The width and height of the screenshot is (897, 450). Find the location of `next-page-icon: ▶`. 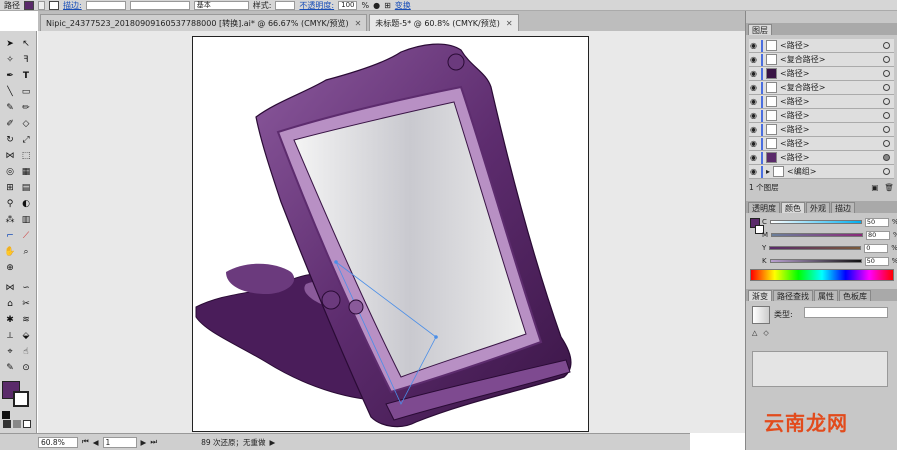

next-page-icon: ▶ is located at coordinates (144, 442).